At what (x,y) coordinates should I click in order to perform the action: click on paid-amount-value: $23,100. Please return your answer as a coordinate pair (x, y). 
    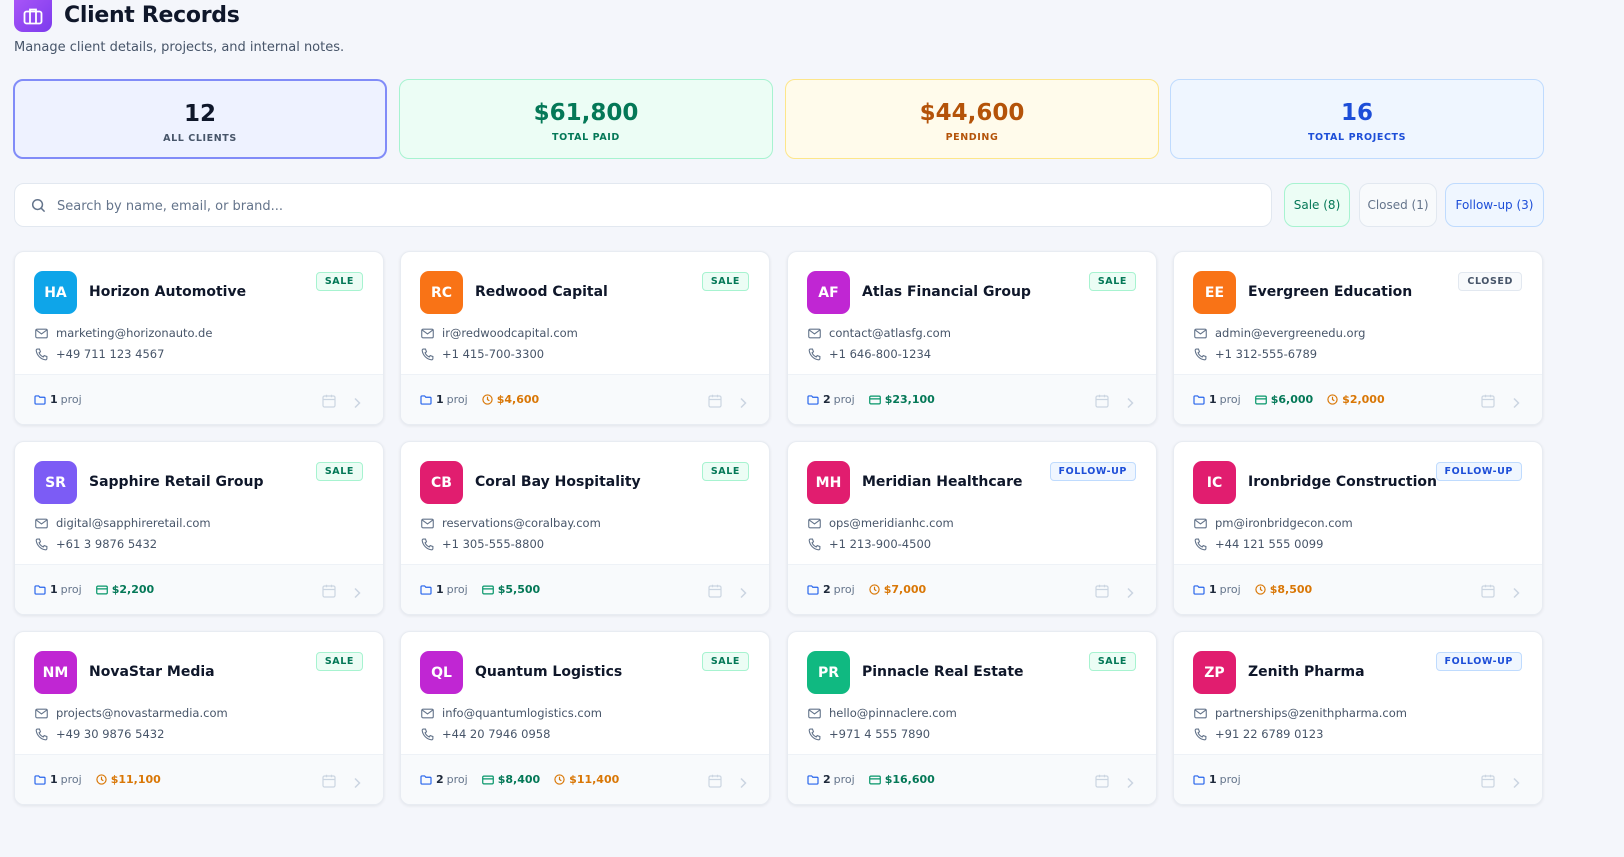
    Looking at the image, I should click on (909, 399).